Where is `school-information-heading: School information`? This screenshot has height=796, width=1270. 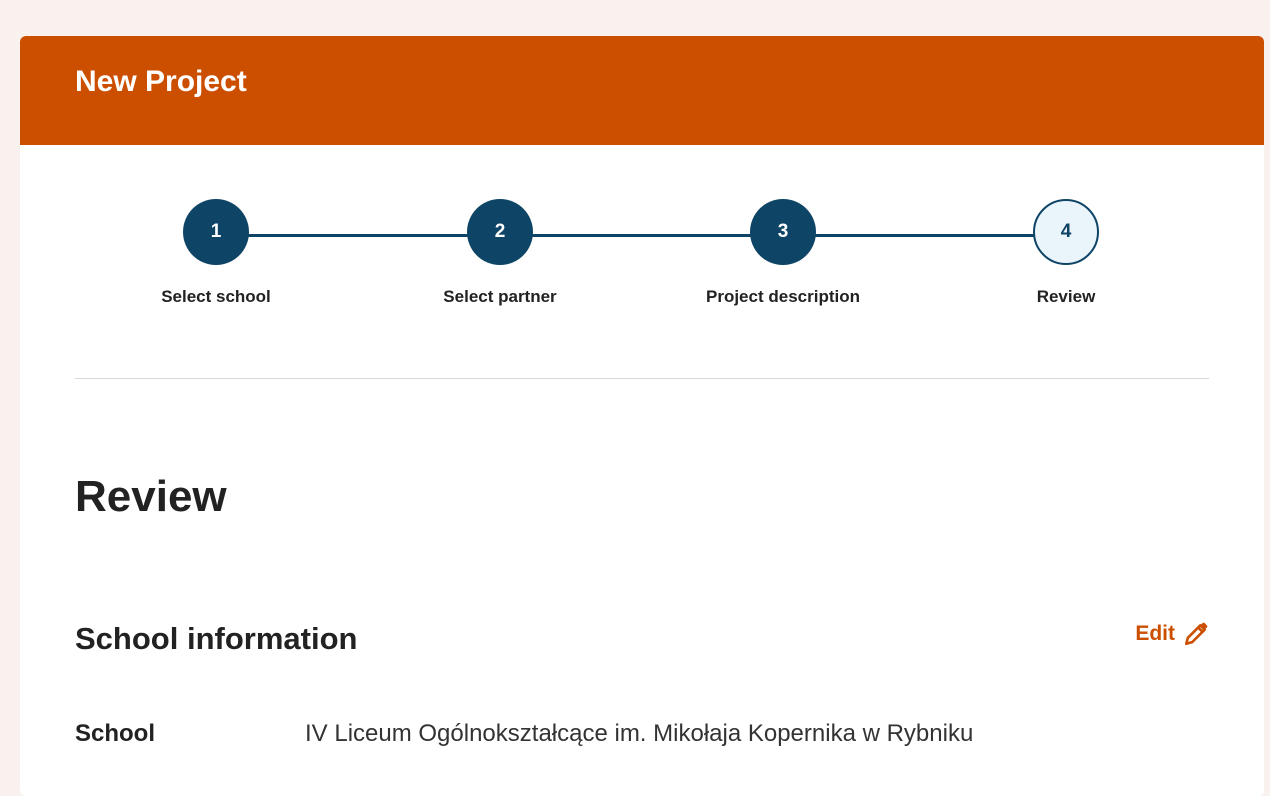 school-information-heading: School information is located at coordinates (216, 638).